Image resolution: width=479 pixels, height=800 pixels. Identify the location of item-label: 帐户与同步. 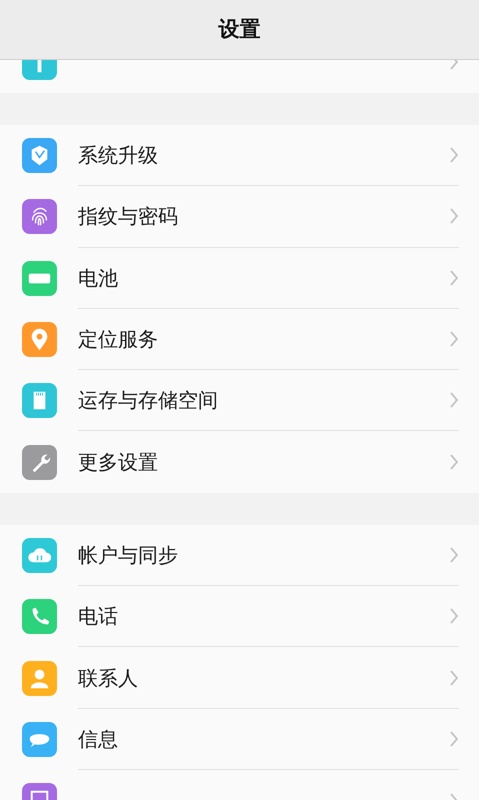
(128, 555).